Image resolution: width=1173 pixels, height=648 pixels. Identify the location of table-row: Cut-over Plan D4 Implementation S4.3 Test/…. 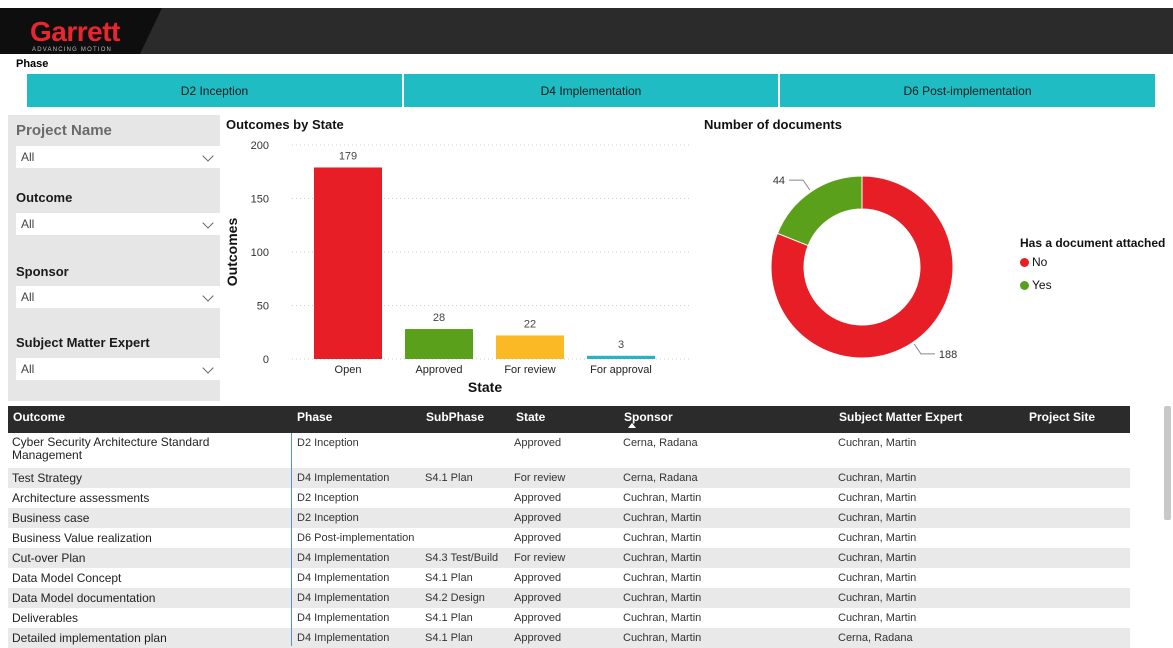
(569, 558).